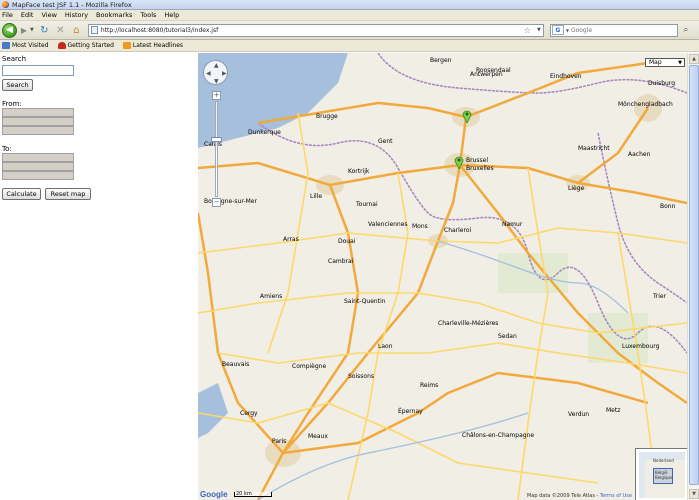  Describe the element at coordinates (361, 376) in the screenshot. I see `city-label: Soissons` at that location.